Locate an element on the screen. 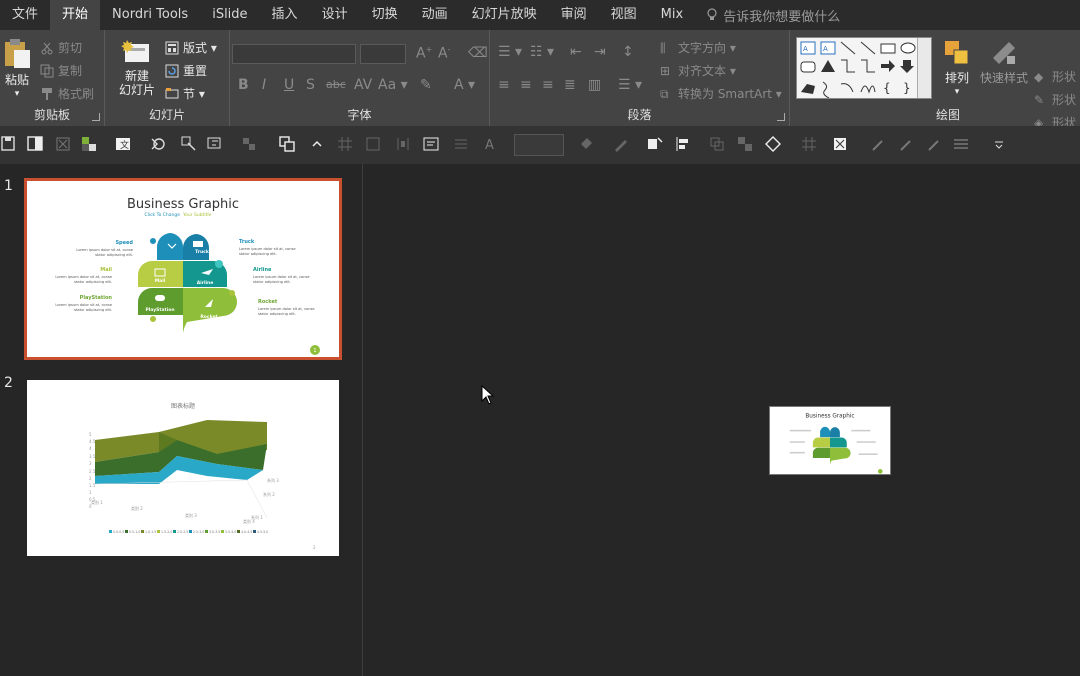  align-center-icon: ≡ is located at coordinates (526, 85).